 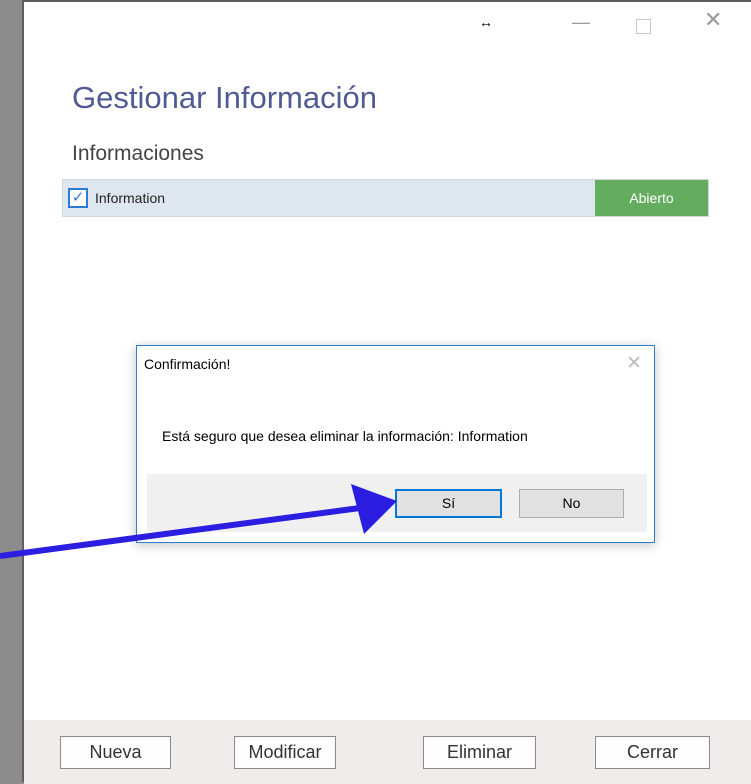 What do you see at coordinates (78, 198) in the screenshot?
I see `item-checkbox: ✓` at bounding box center [78, 198].